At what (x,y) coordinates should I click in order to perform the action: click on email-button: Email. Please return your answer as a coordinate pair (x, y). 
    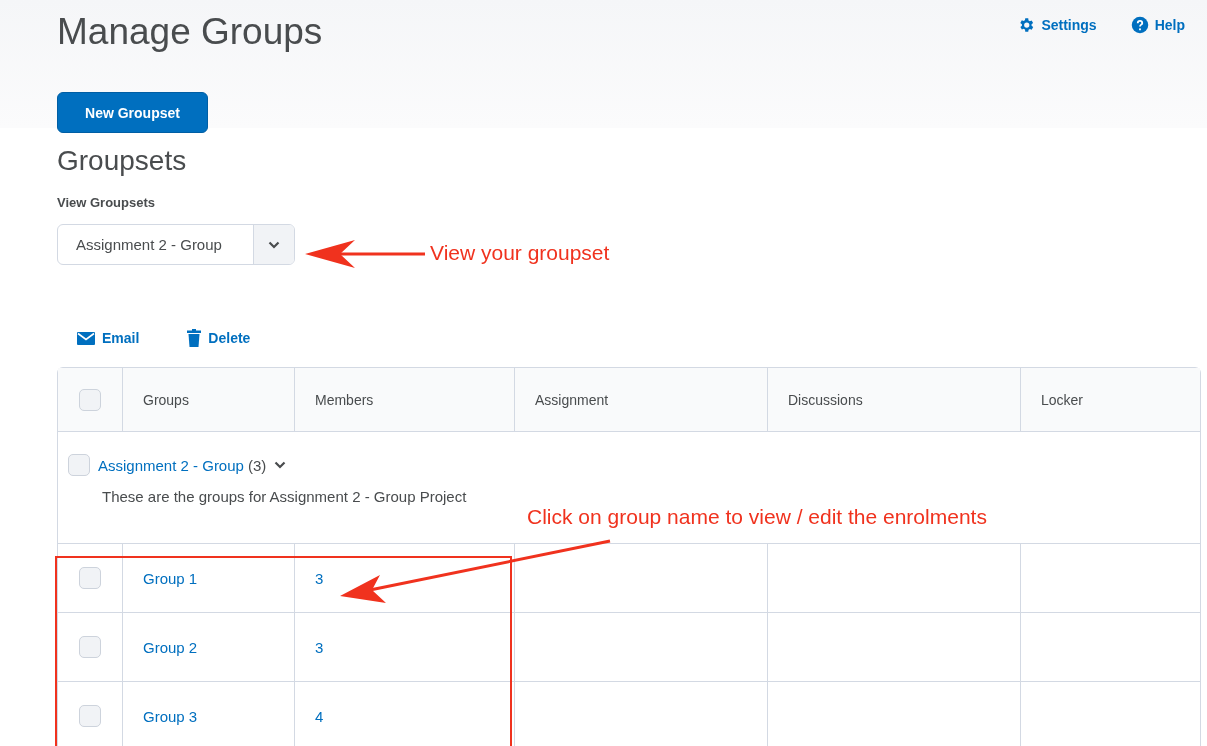
    Looking at the image, I should click on (108, 338).